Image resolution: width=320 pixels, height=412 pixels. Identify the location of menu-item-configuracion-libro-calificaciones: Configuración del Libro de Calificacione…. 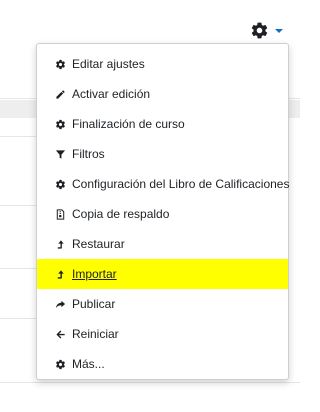
(163, 184).